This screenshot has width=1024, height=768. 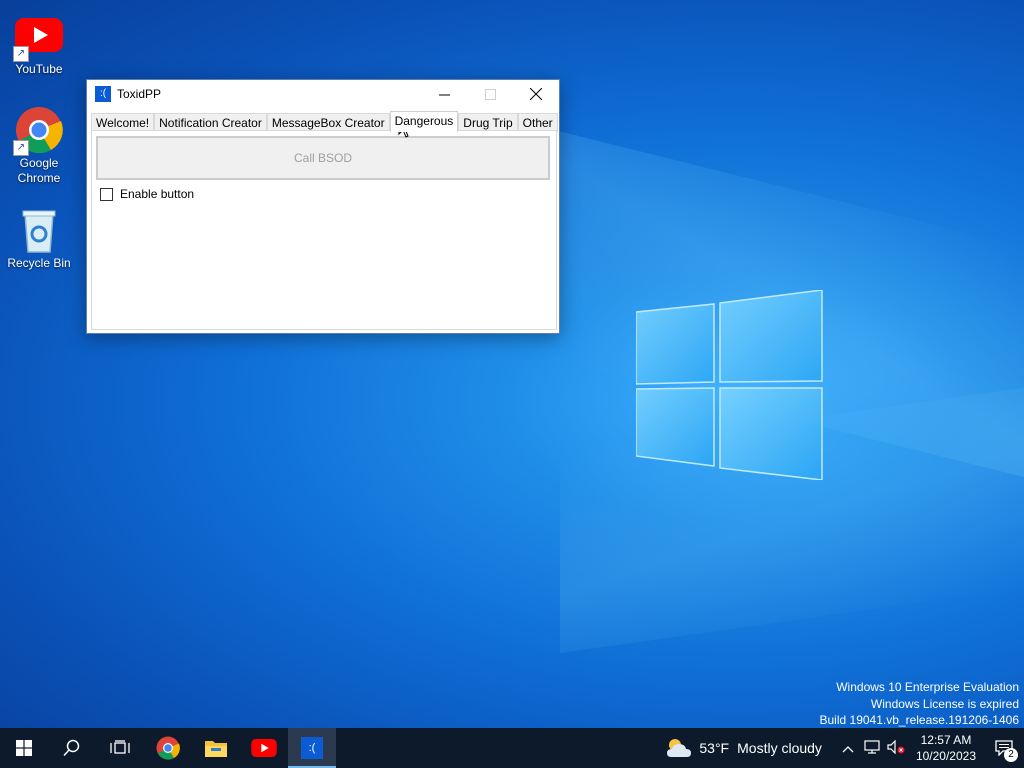 I want to click on chrome-icon, so click(x=168, y=748).